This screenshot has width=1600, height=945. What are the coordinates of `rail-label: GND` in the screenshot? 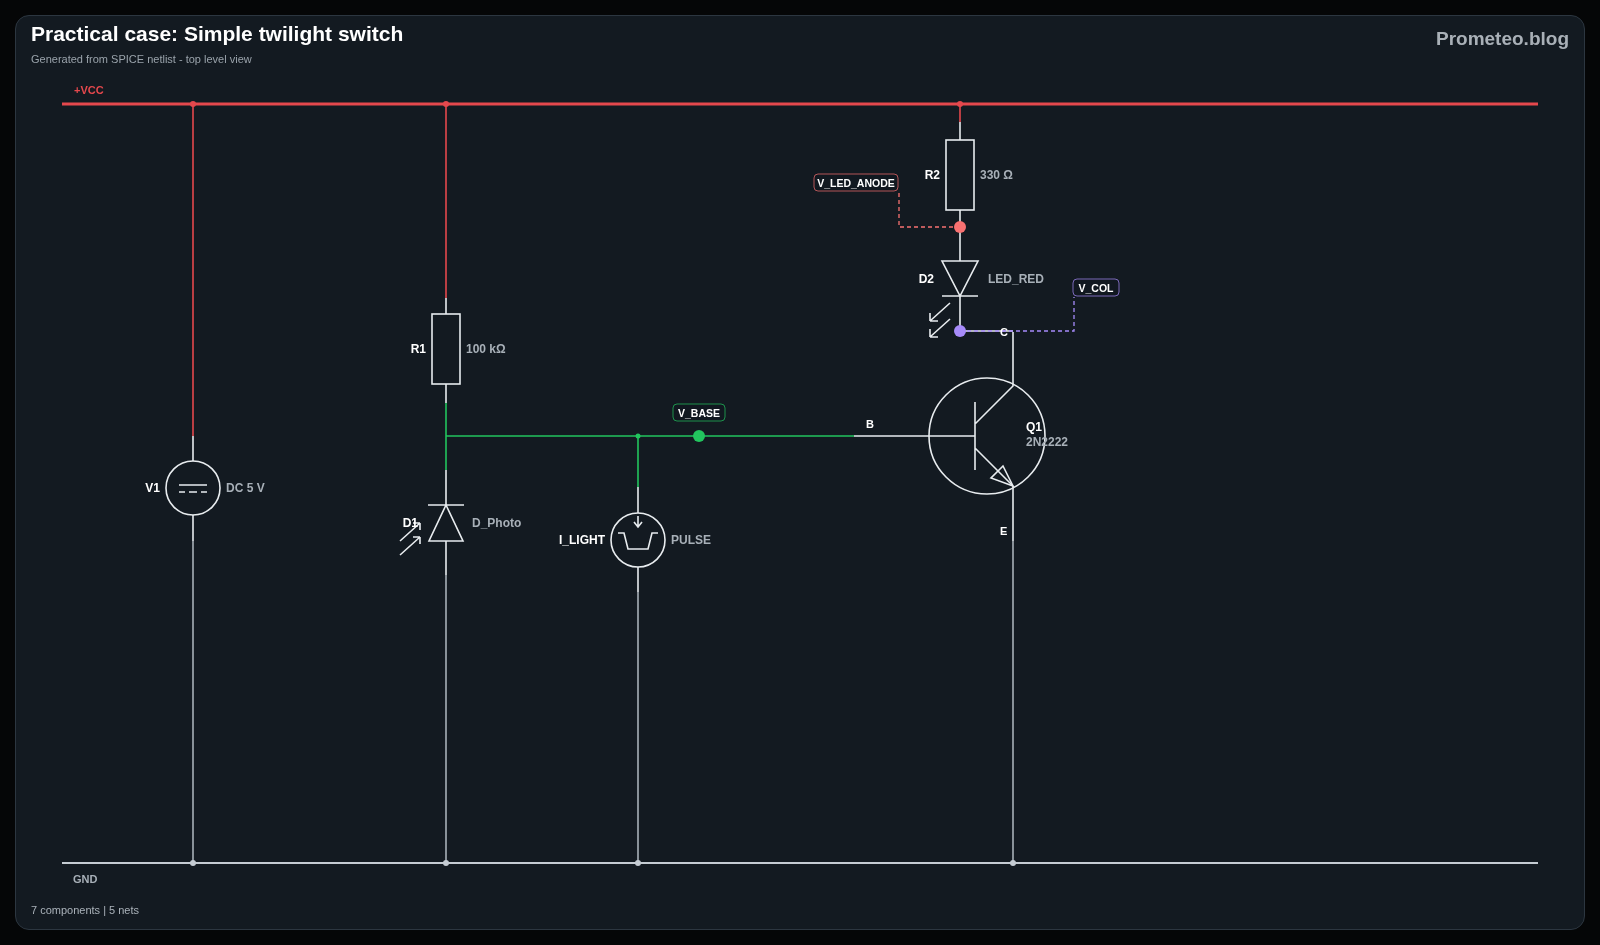 It's located at (85, 879).